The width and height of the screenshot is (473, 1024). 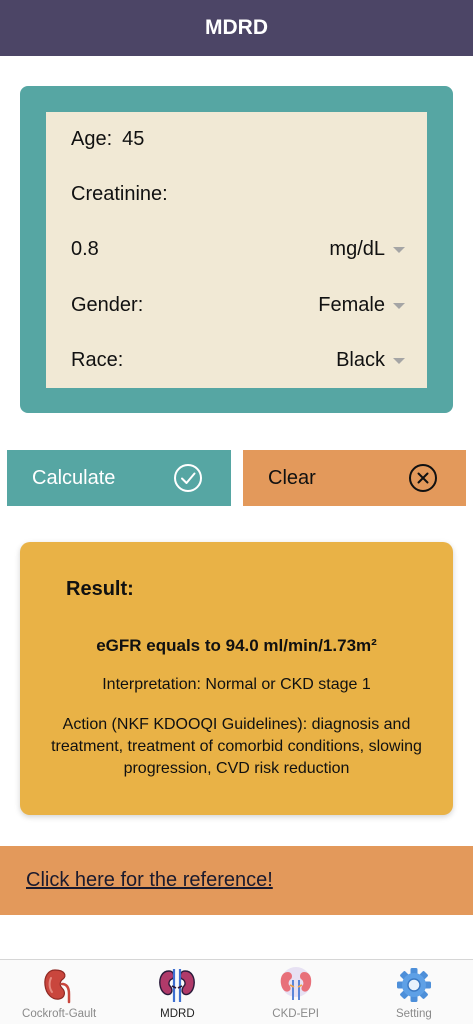 What do you see at coordinates (236, 645) in the screenshot?
I see `egfr-result: eGFR equals to 94.0 ml/min/1.73m²` at bounding box center [236, 645].